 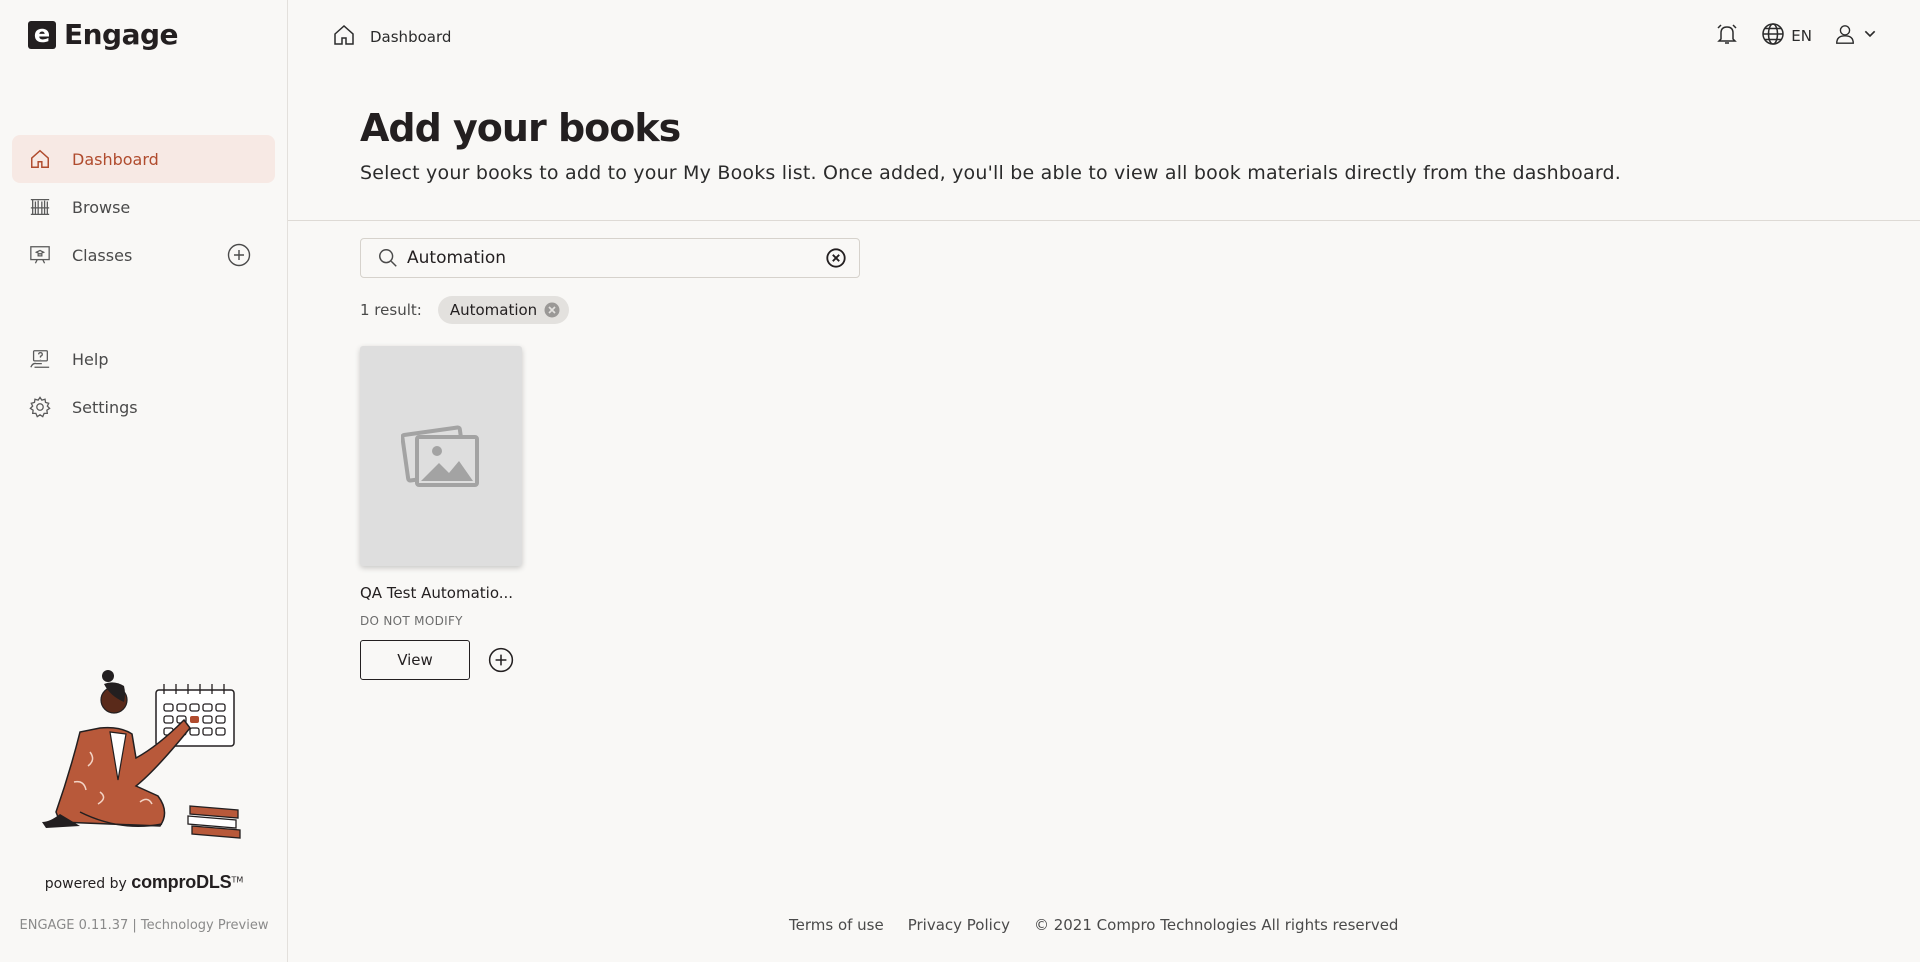 I want to click on app-logo: e Engage, so click(x=103, y=34).